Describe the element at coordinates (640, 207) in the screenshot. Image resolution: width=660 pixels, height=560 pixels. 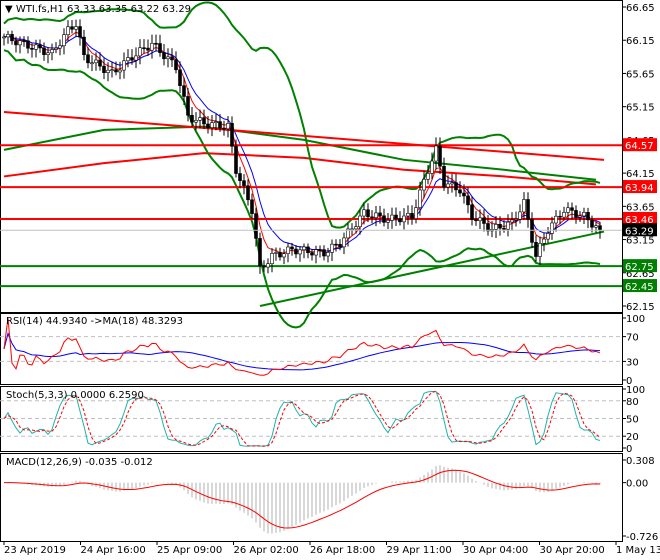
I see `price-tick-label: 63.65` at that location.